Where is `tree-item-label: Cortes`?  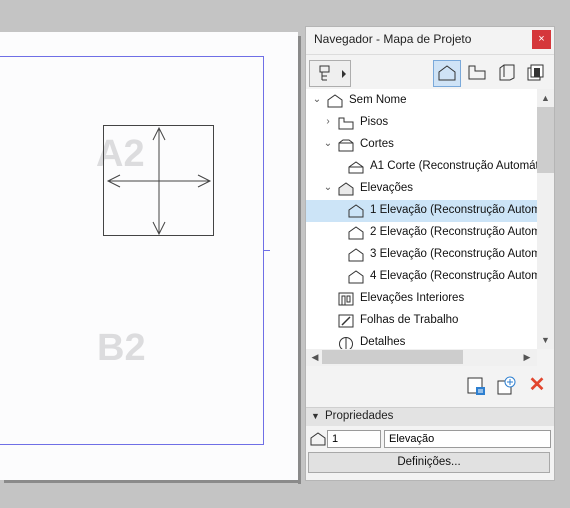 tree-item-label: Cortes is located at coordinates (377, 144).